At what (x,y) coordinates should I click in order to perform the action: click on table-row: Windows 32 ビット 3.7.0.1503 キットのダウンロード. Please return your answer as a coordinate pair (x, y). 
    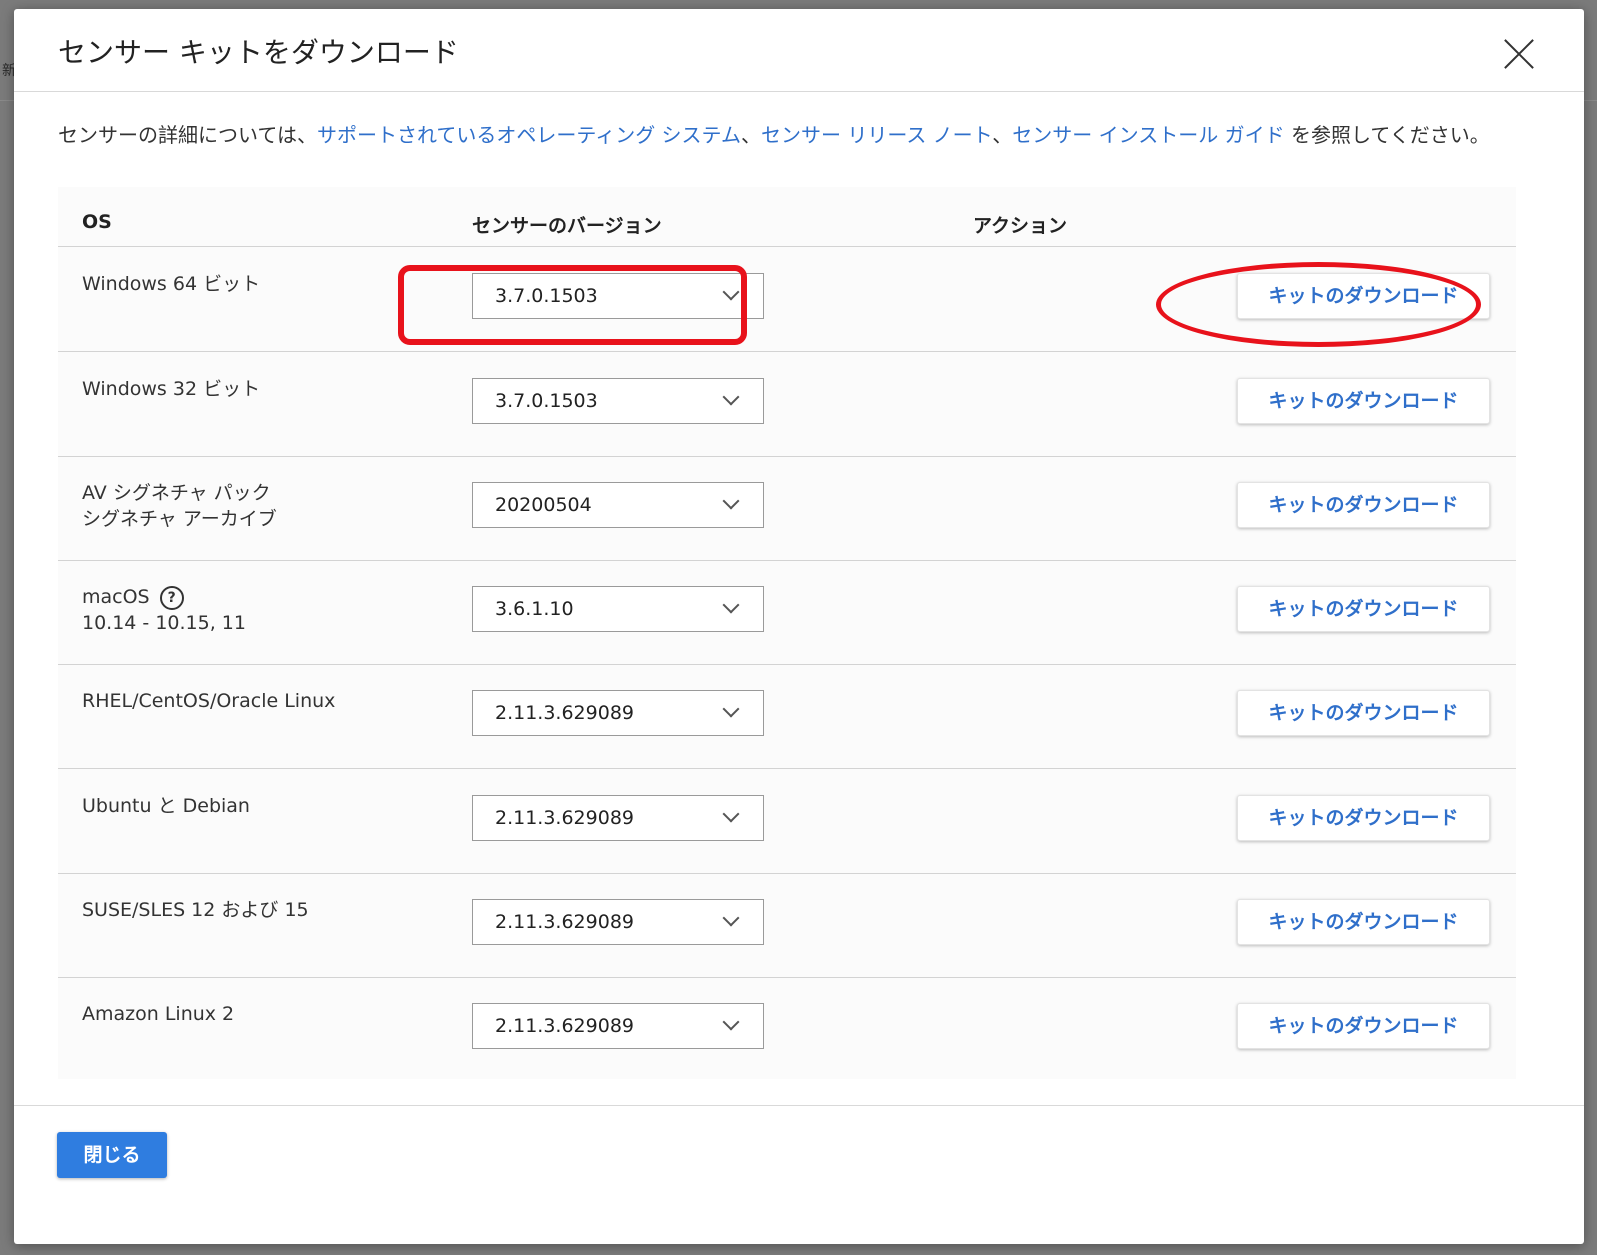
    Looking at the image, I should click on (787, 404).